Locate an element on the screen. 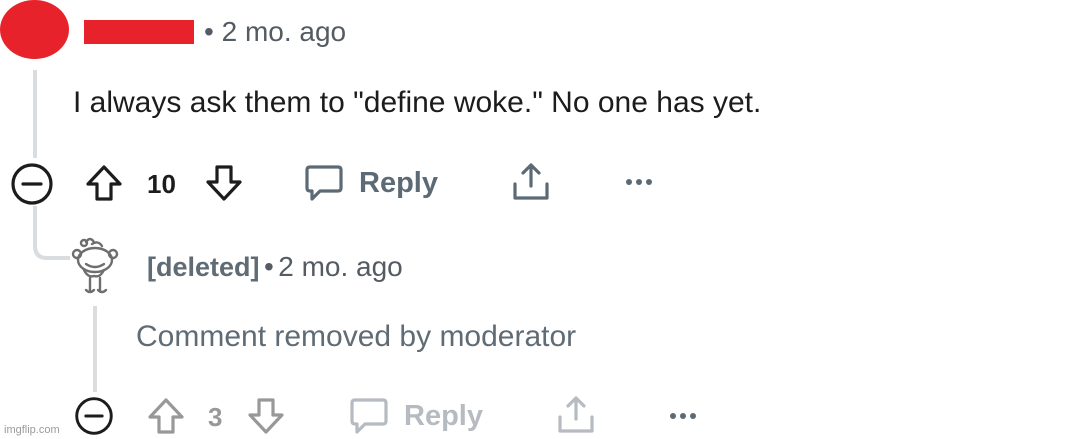  comment-timestamp: 2 mo. ago is located at coordinates (284, 31).